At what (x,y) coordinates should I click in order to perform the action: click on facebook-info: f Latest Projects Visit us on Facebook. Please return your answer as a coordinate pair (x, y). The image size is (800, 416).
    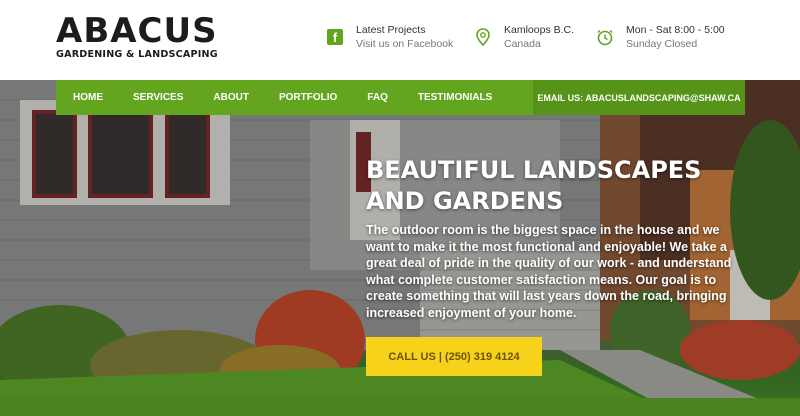
    Looking at the image, I should click on (389, 37).